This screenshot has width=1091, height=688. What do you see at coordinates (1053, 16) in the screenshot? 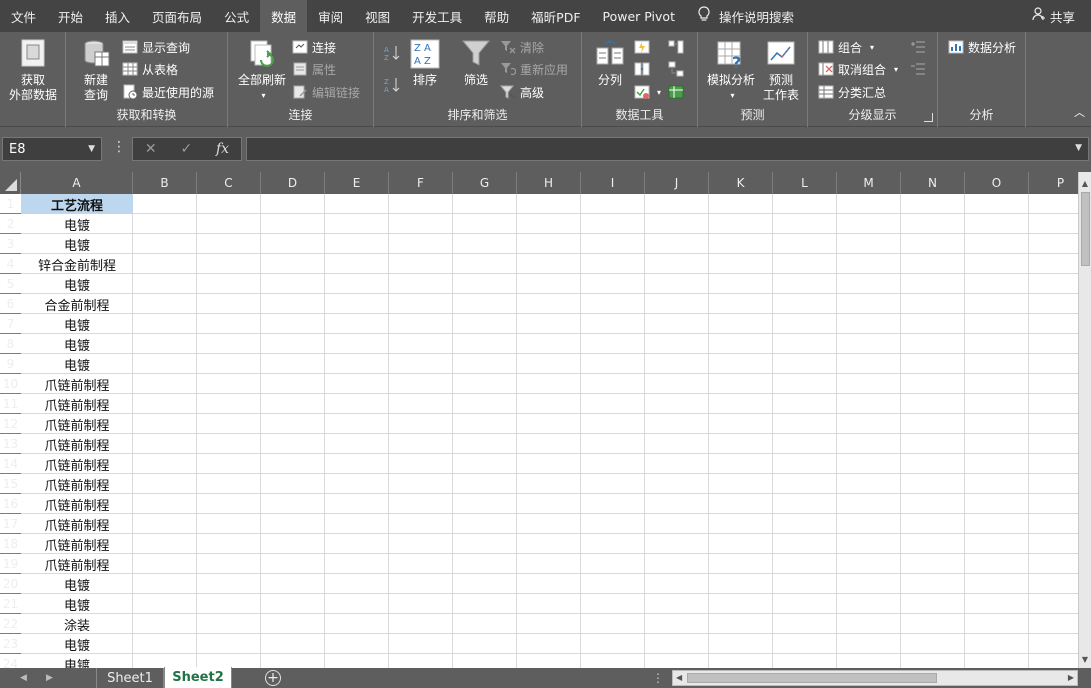
I see `share-button: 共享` at bounding box center [1053, 16].